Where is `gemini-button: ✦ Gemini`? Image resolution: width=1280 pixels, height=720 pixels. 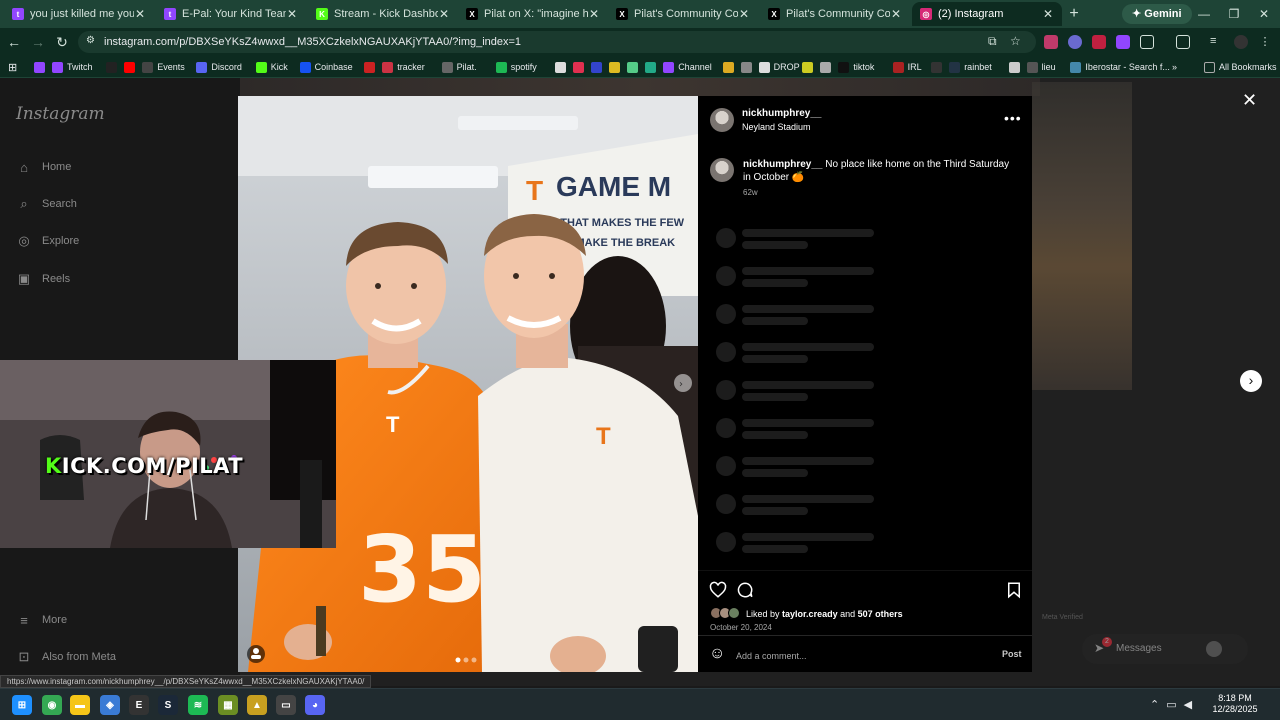
gemini-button: ✦ Gemini is located at coordinates (1157, 14).